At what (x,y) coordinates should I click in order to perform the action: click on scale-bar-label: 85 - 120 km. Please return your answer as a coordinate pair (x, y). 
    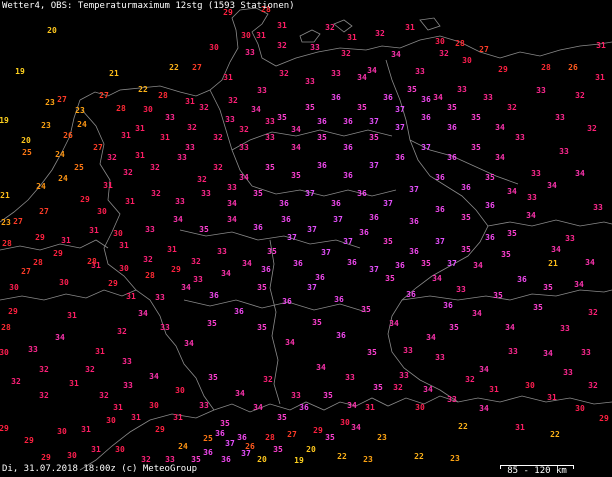
    Looking at the image, I should click on (537, 471).